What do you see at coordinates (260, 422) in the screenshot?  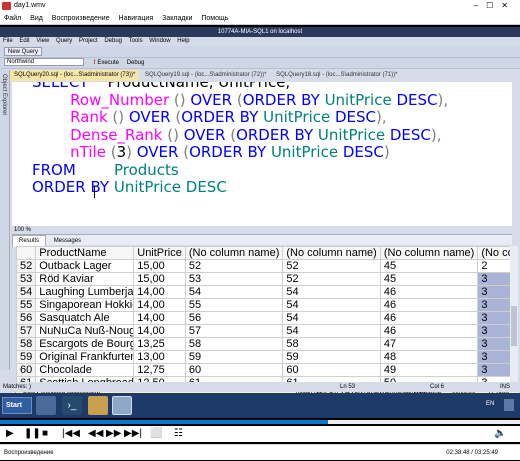 I see `seek-bar` at bounding box center [260, 422].